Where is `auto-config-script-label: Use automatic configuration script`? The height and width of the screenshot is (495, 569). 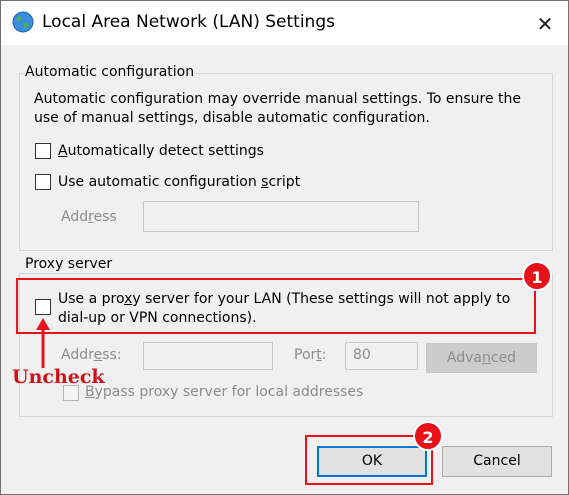 auto-config-script-label: Use automatic configuration script is located at coordinates (179, 182).